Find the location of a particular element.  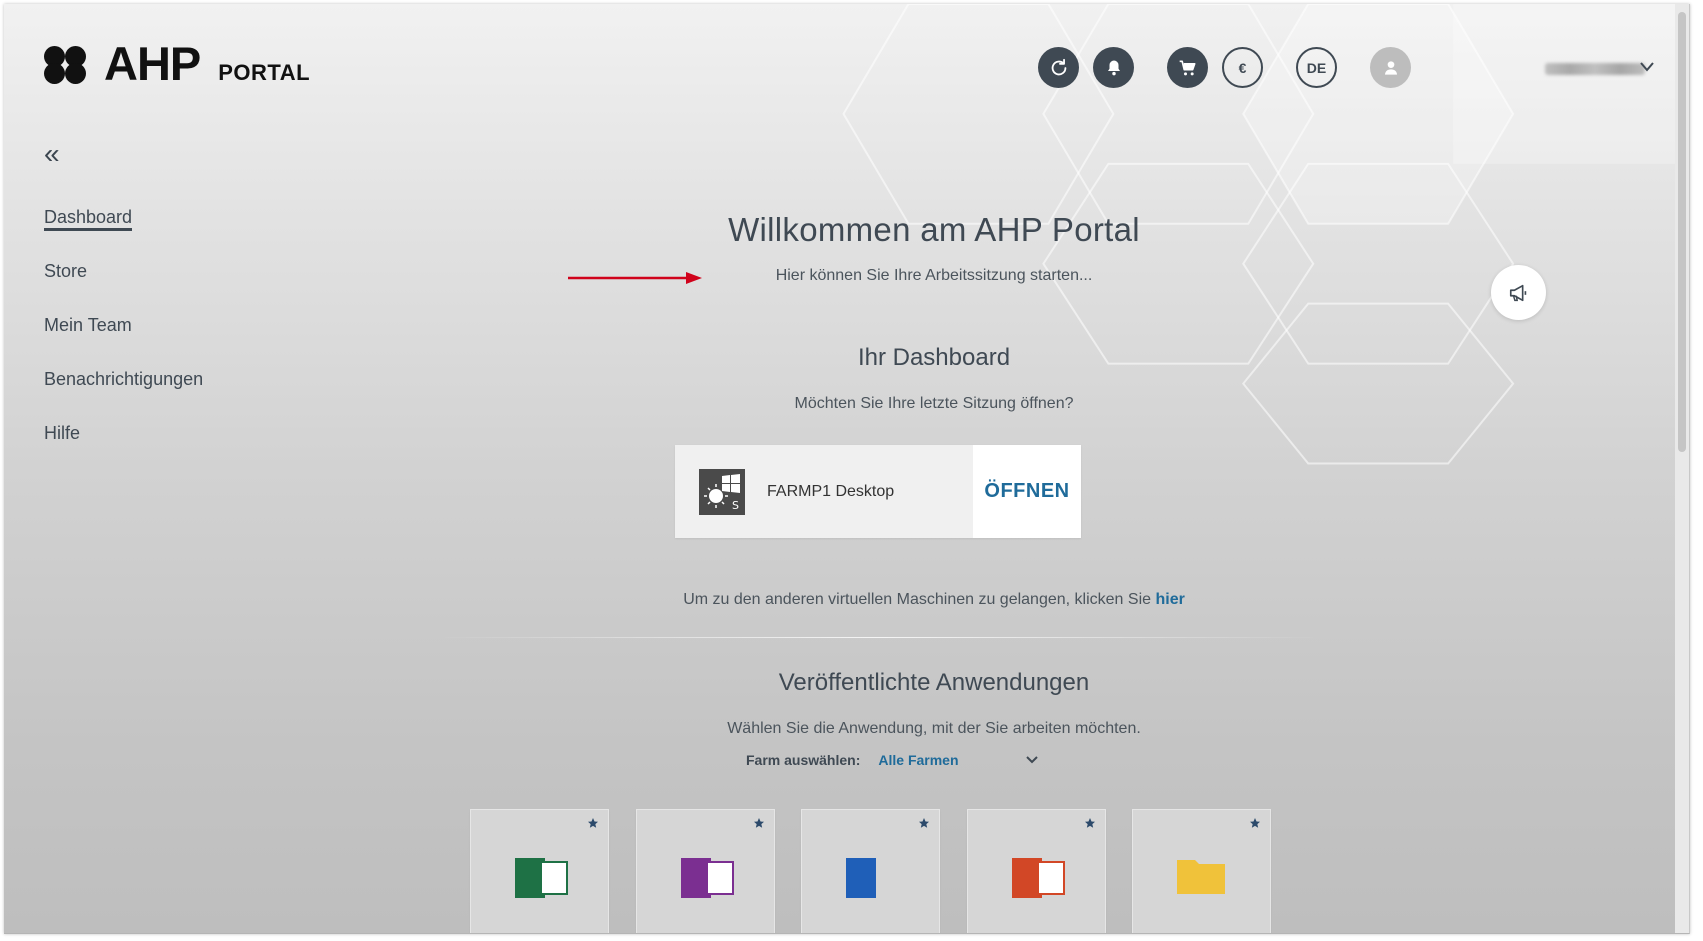

double-chevron-left-icon: « is located at coordinates (52, 153).